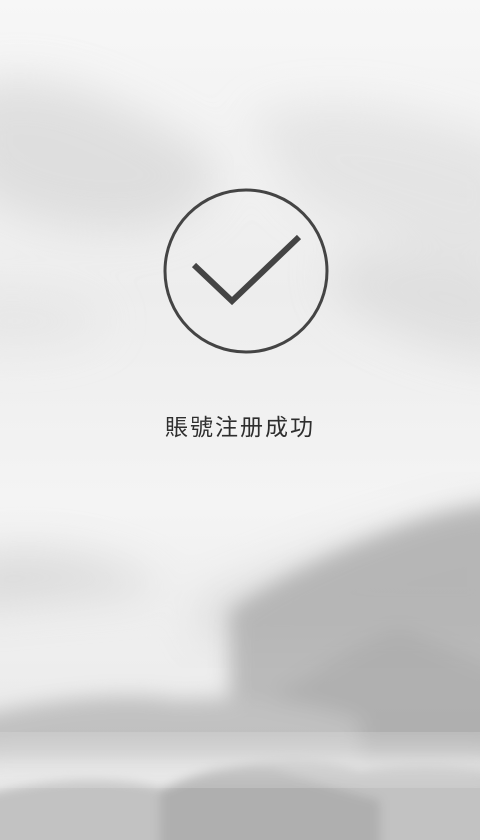 This screenshot has height=840, width=480. What do you see at coordinates (240, 428) in the screenshot?
I see `registration-success-message: 賬號注册成功` at bounding box center [240, 428].